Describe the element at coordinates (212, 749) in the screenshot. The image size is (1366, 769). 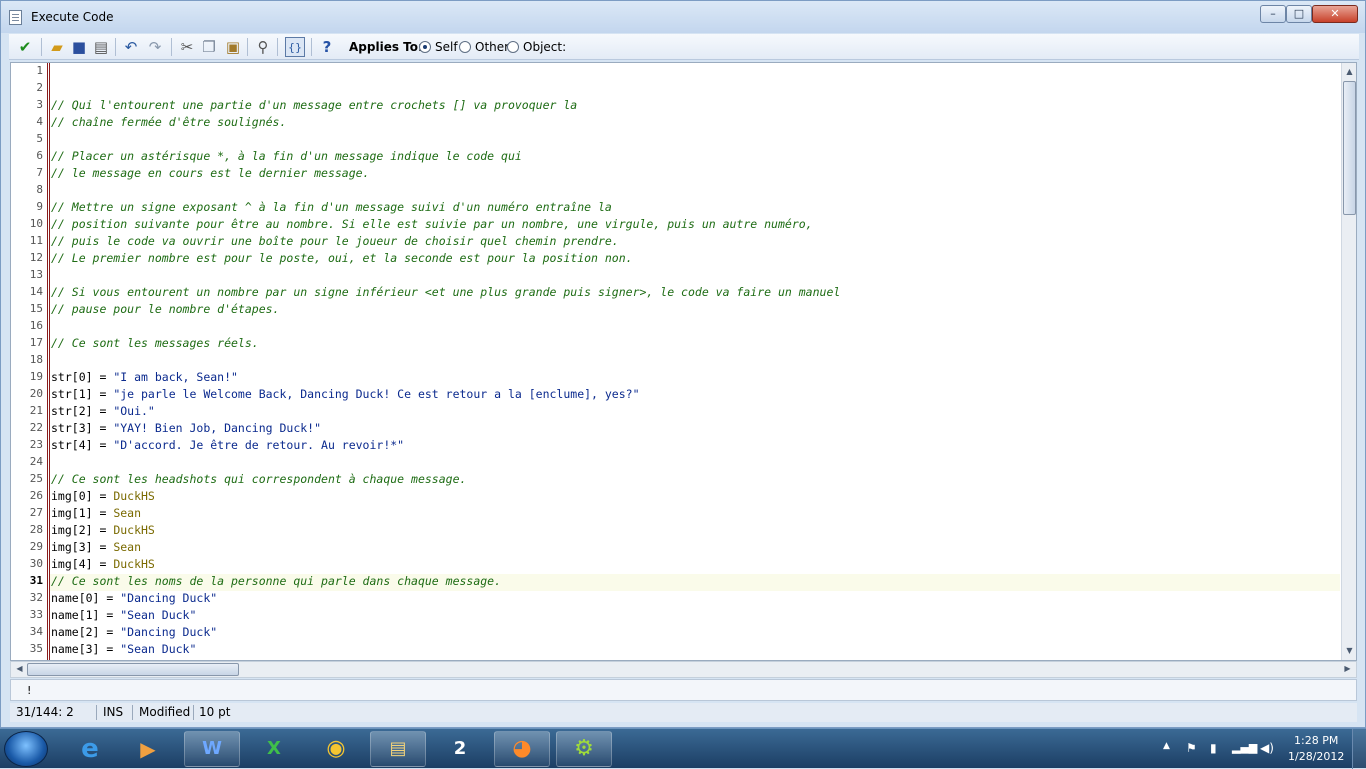
I see `word-icon: W` at that location.